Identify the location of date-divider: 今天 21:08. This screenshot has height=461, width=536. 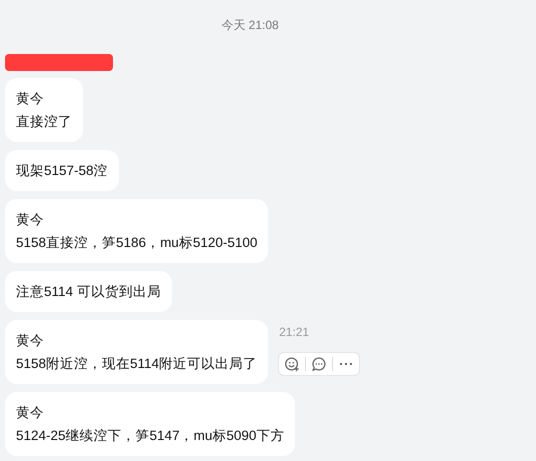
(250, 25).